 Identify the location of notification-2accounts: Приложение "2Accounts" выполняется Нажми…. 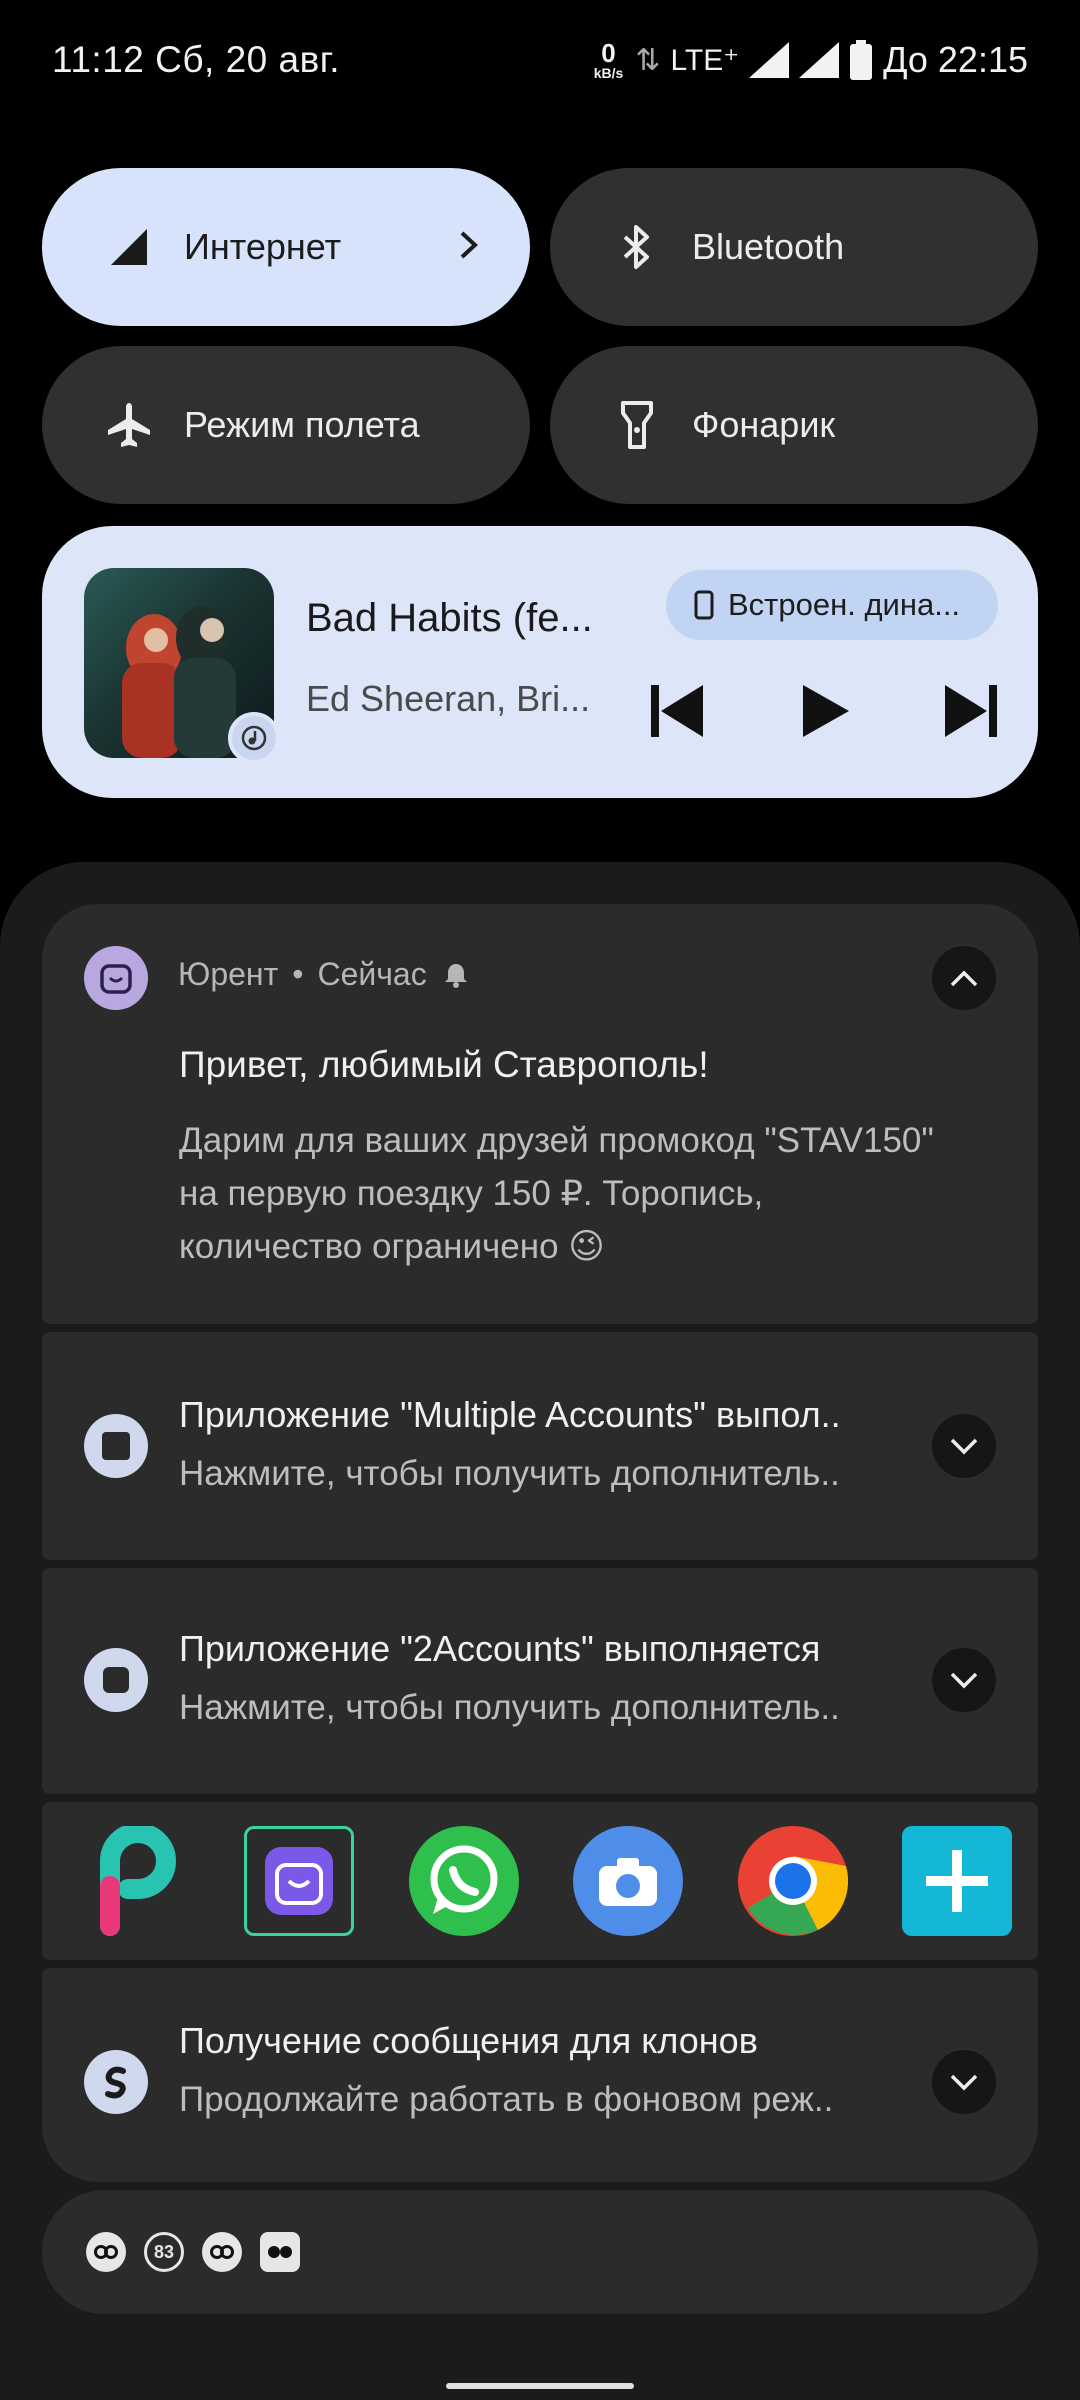
(540, 1681).